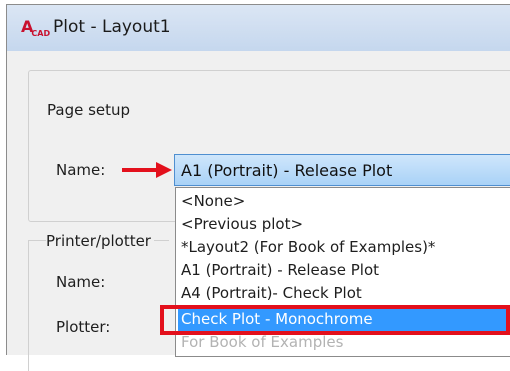 This screenshot has width=510, height=371. I want to click on printer-name-label: Name:, so click(81, 282).